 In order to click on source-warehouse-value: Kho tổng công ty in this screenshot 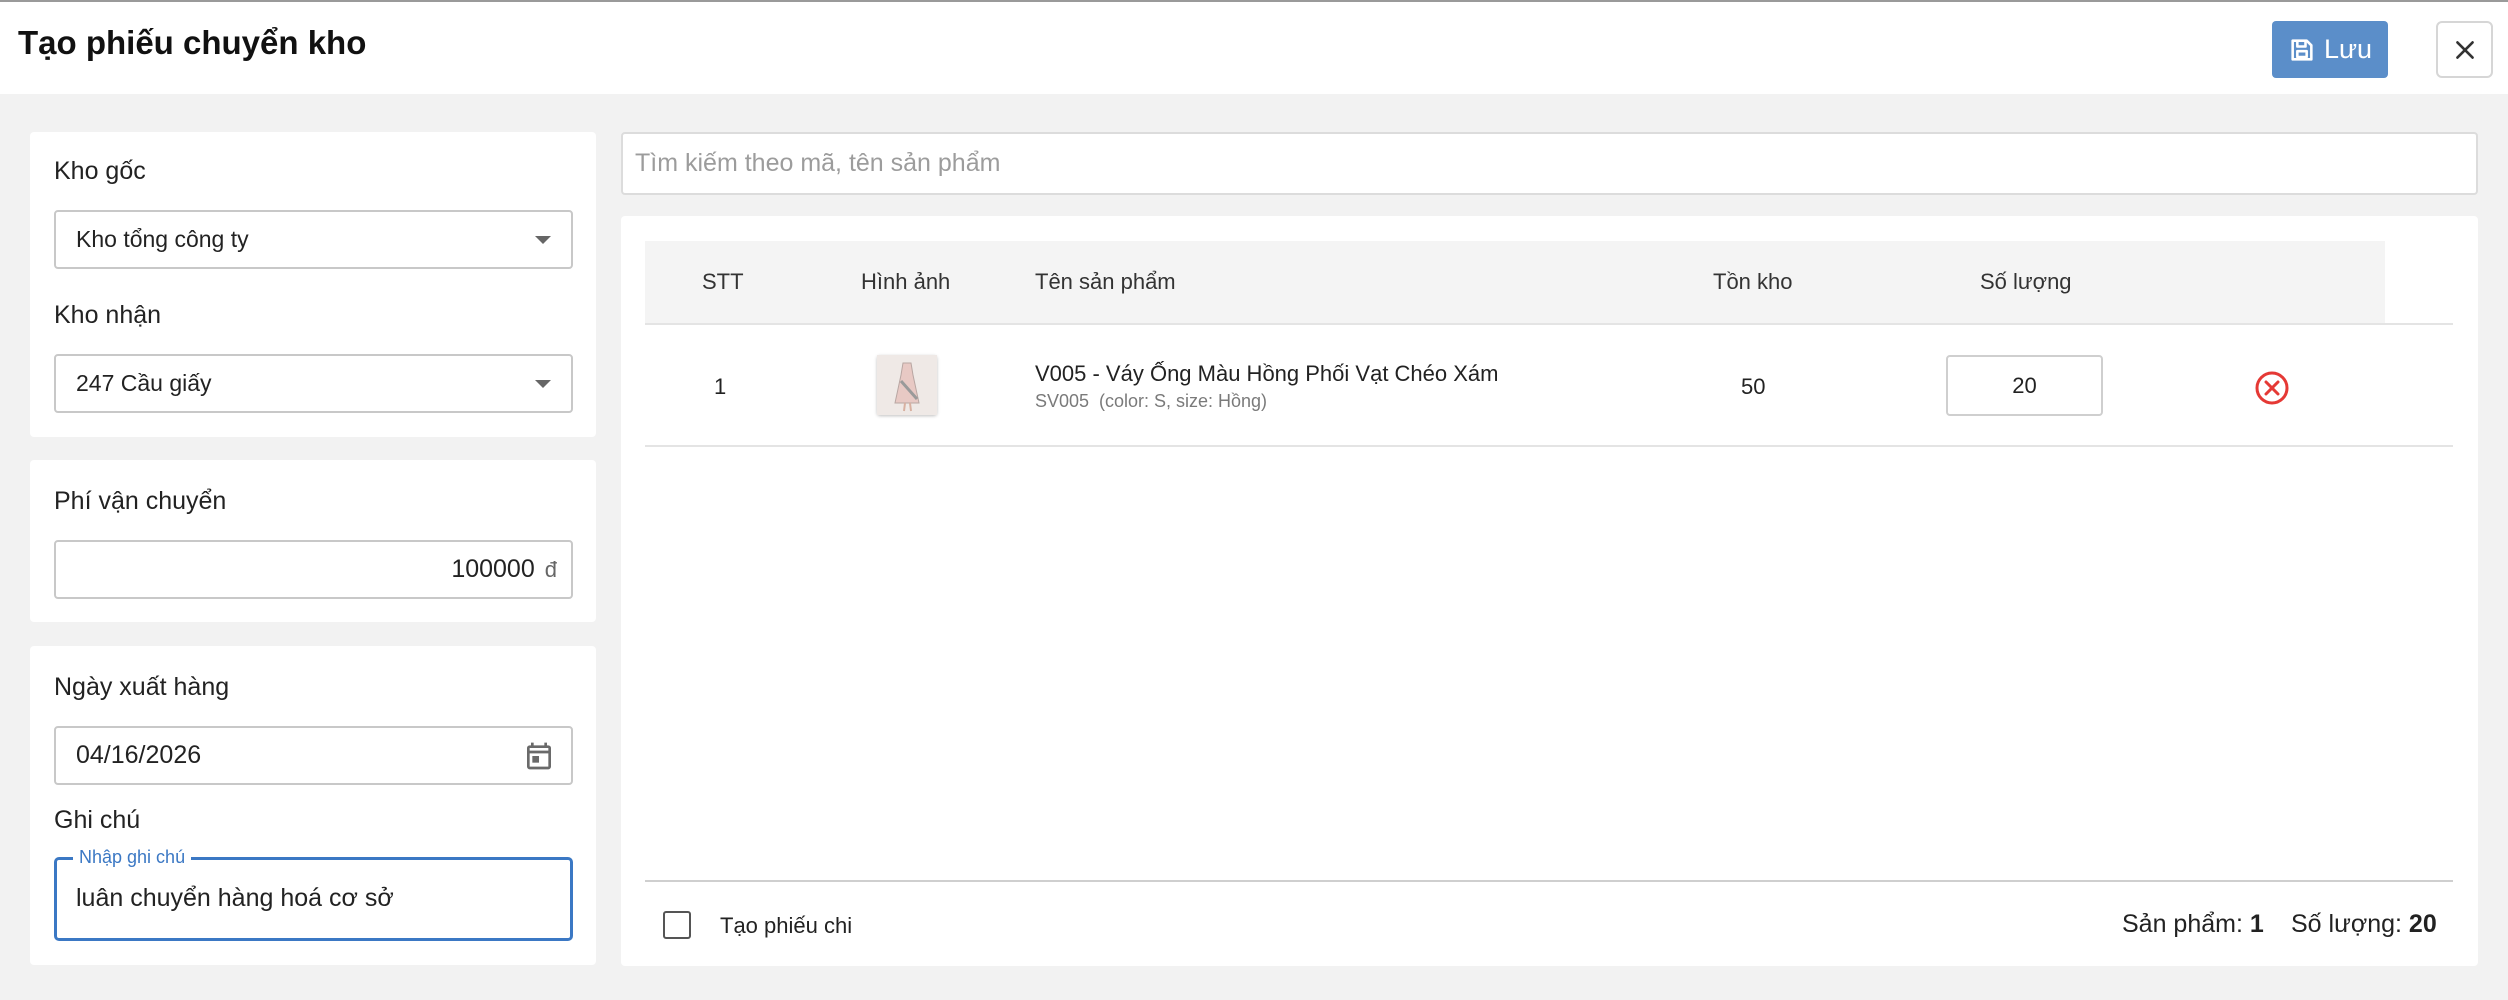, I will do `click(162, 239)`.